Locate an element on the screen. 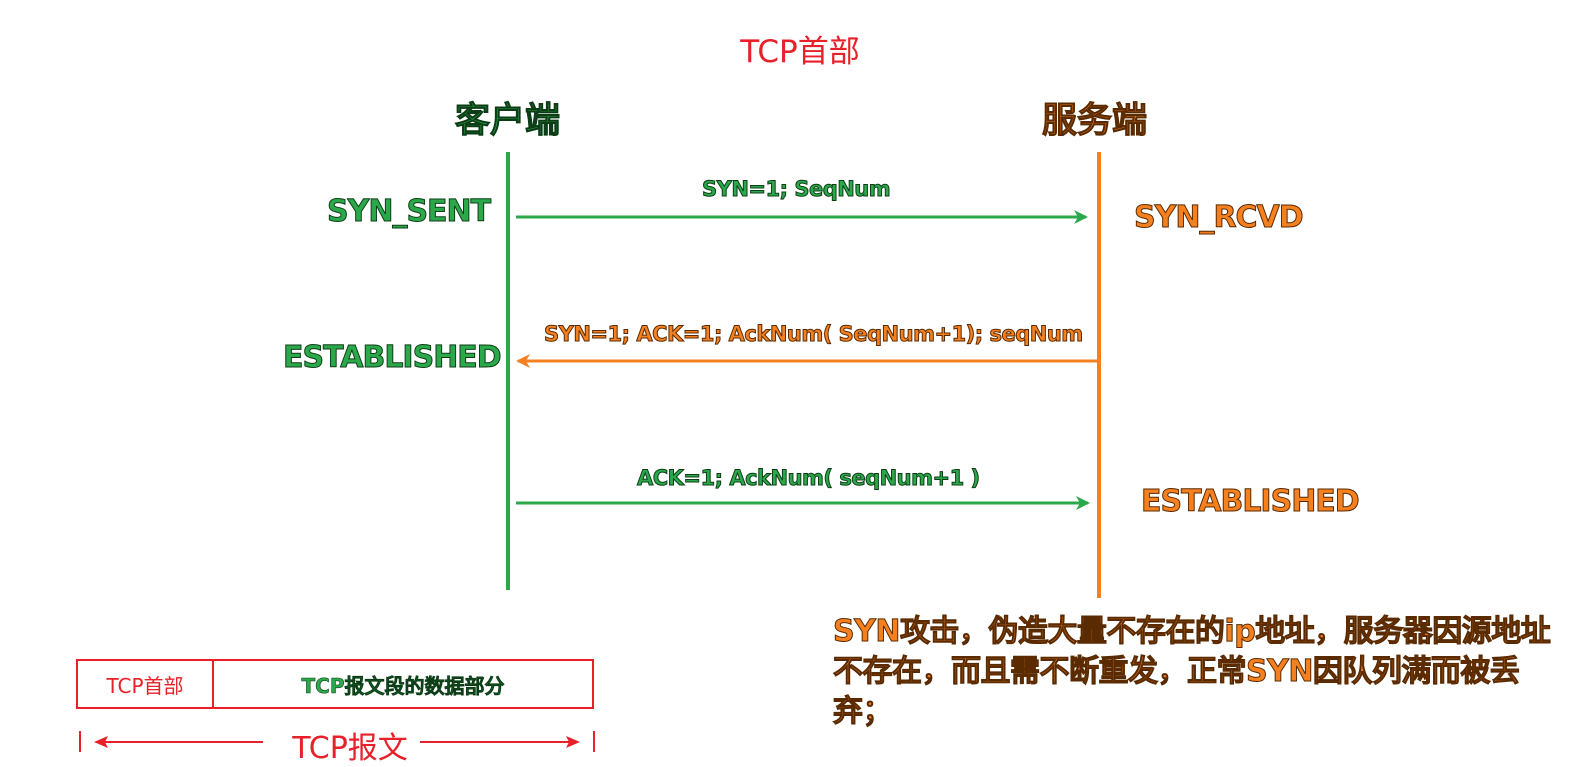 This screenshot has width=1571, height=767. packet-structure: TCP首部 TCP报文段的数据部分 is located at coordinates (335, 684).